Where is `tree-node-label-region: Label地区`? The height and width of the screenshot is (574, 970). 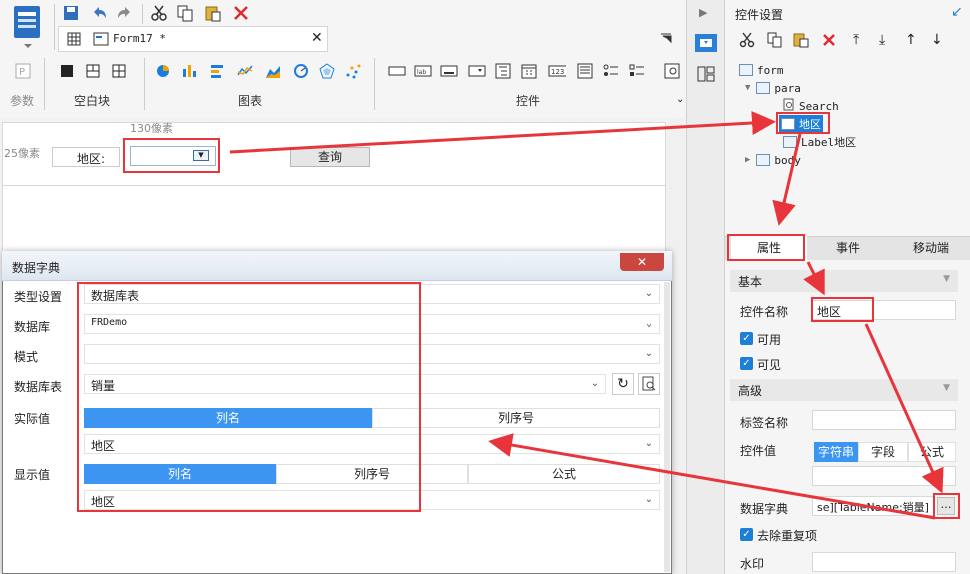
tree-node-label-region: Label地区 is located at coordinates (819, 142).